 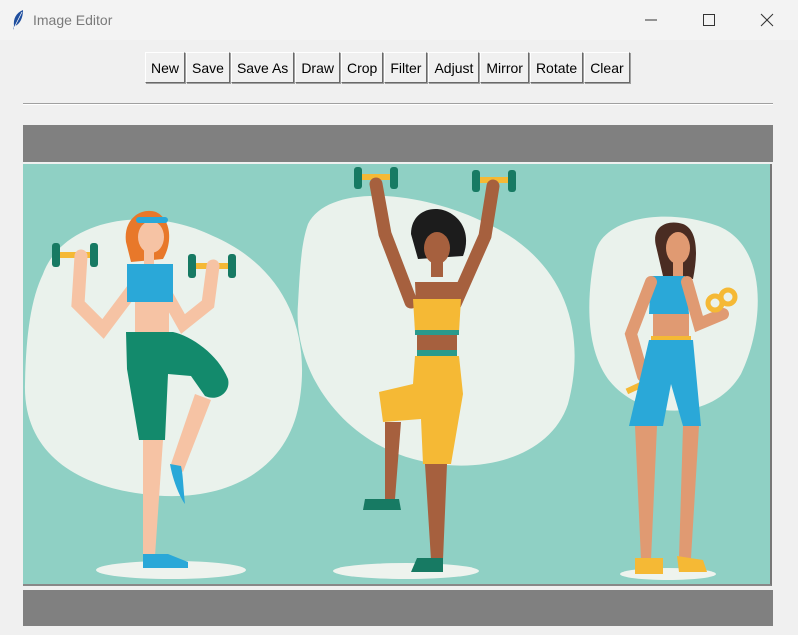 I want to click on feather-icon, so click(x=18, y=20).